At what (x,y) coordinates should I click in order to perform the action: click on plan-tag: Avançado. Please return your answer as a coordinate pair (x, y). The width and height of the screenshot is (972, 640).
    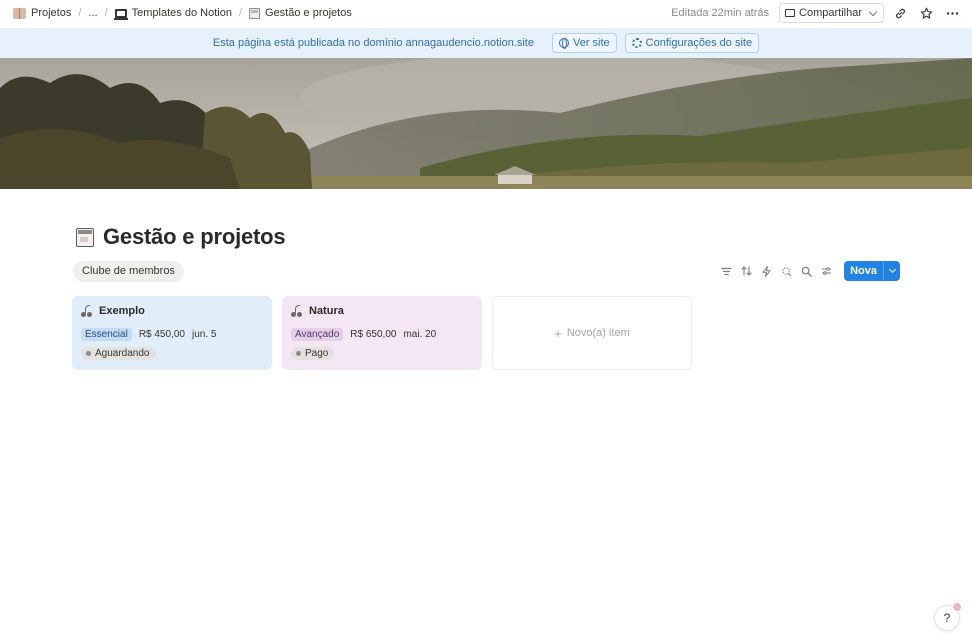
    Looking at the image, I should click on (317, 334).